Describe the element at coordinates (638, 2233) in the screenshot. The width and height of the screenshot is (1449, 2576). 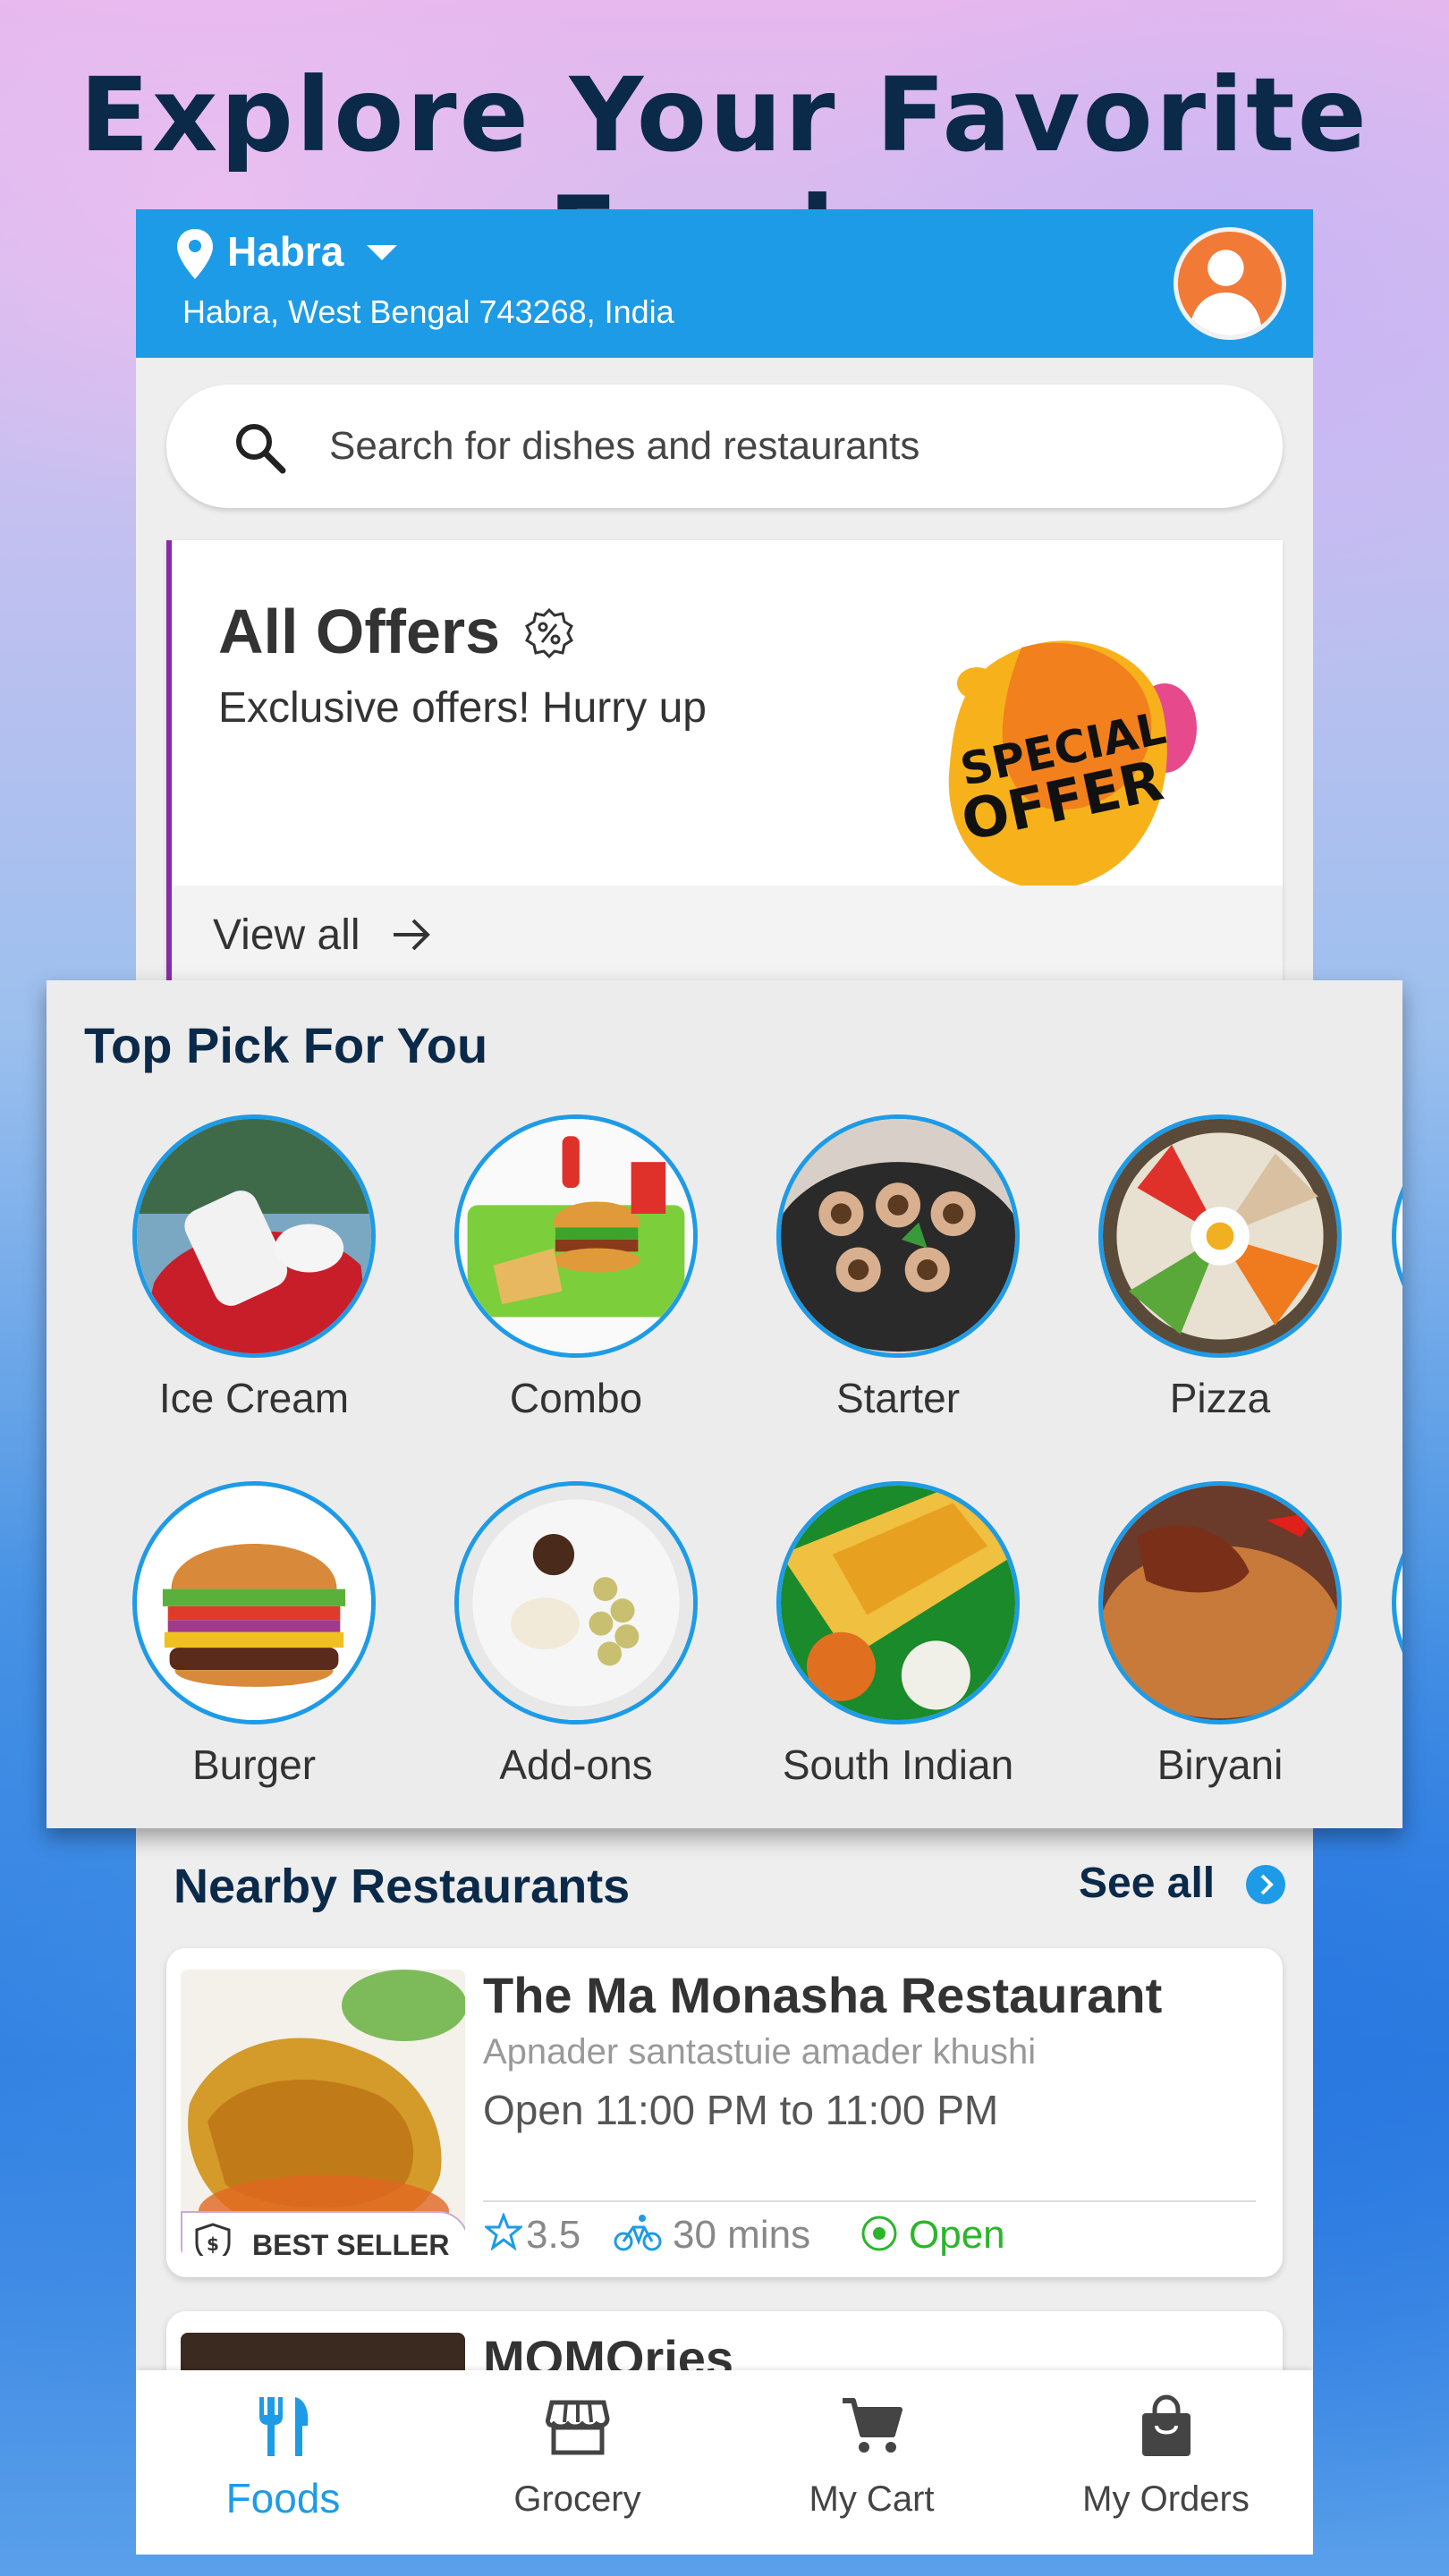
I see `bike-icon` at that location.